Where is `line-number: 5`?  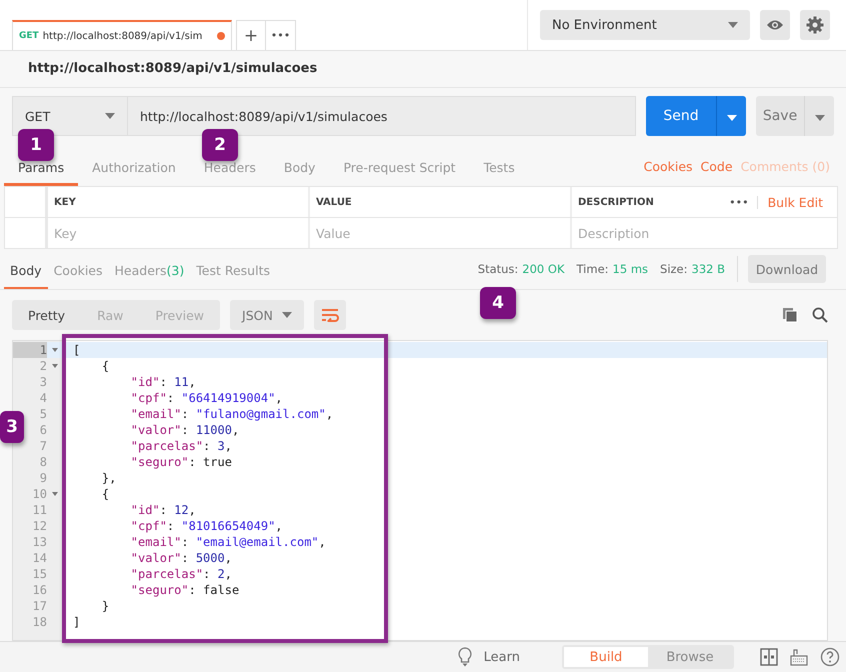 line-number: 5 is located at coordinates (42, 414).